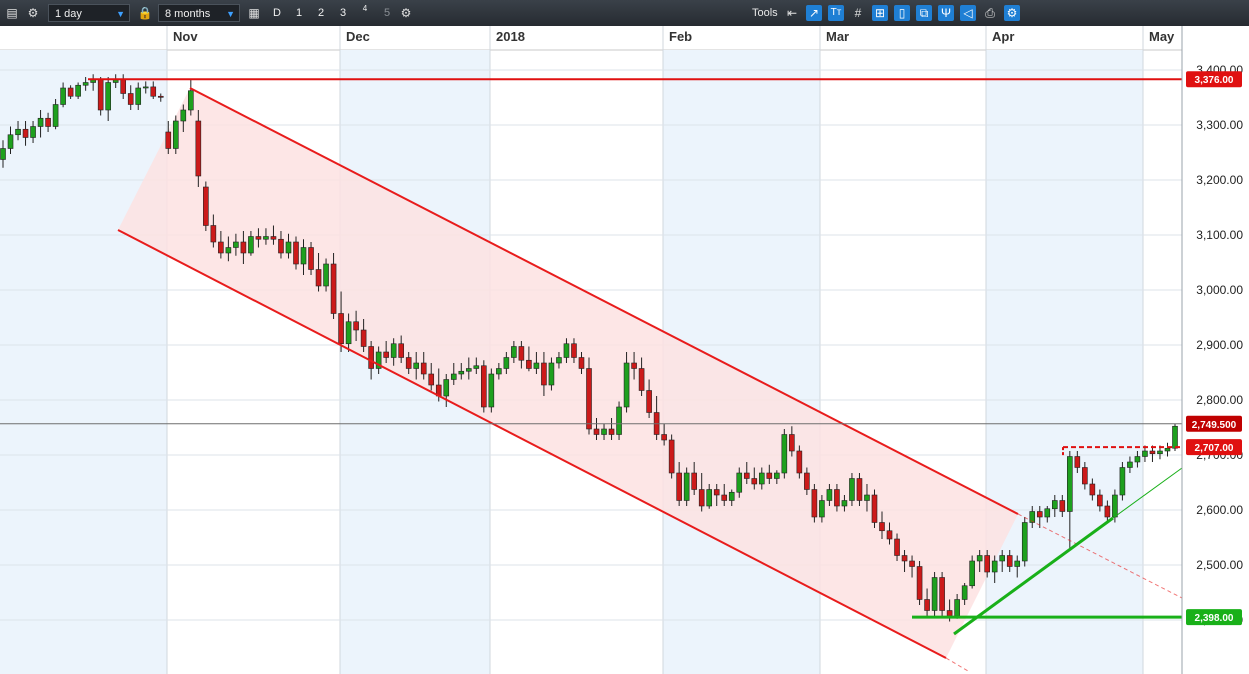 The width and height of the screenshot is (1249, 674). What do you see at coordinates (836, 13) in the screenshot?
I see `text-icon: Tт` at bounding box center [836, 13].